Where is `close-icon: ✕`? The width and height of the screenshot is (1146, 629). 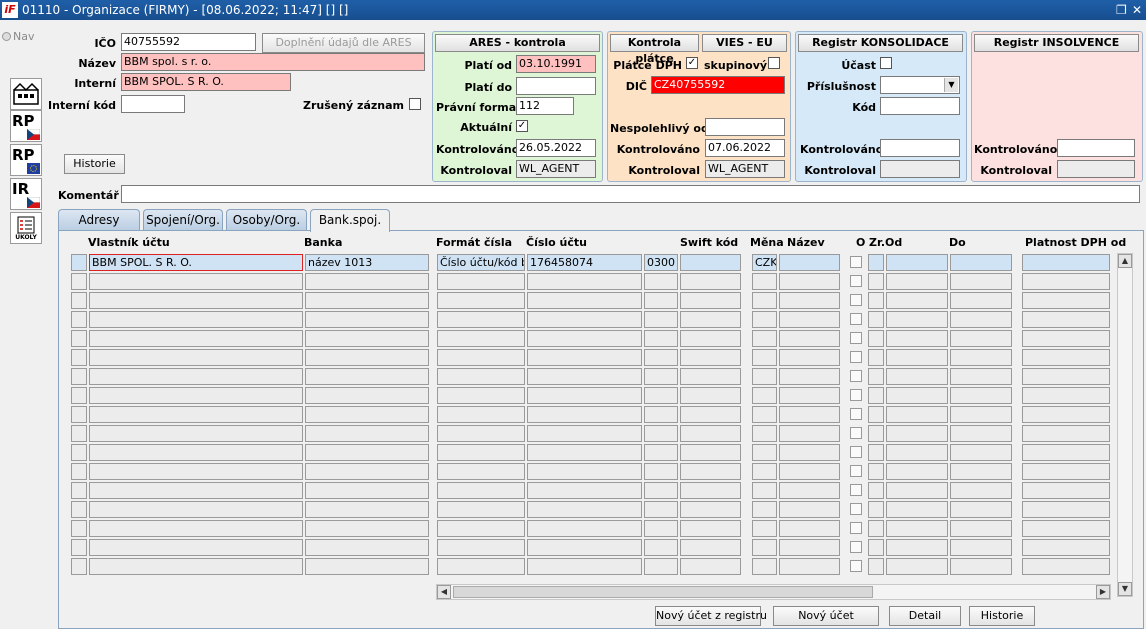
close-icon: ✕ is located at coordinates (1137, 10).